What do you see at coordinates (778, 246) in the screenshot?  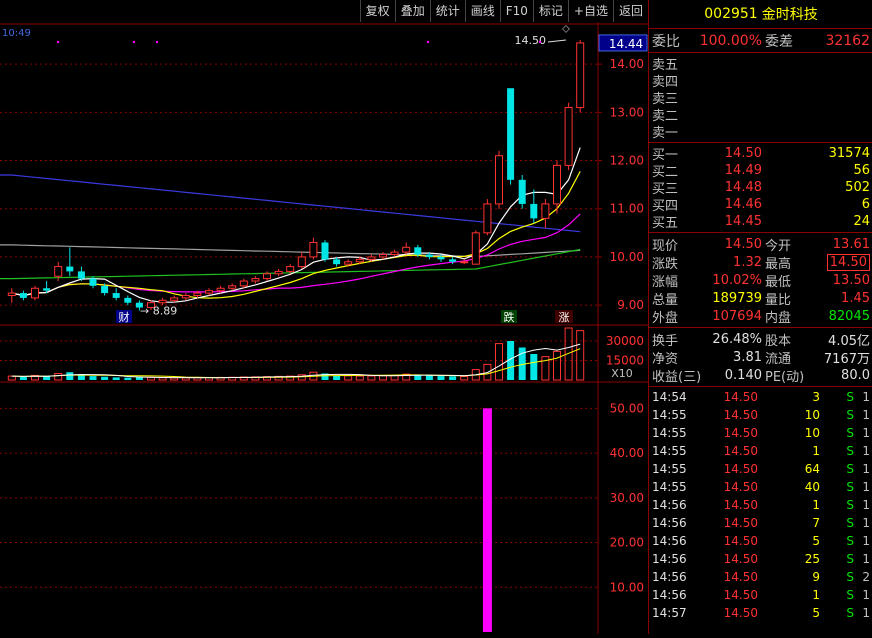 I see `quote-label: 今开` at bounding box center [778, 246].